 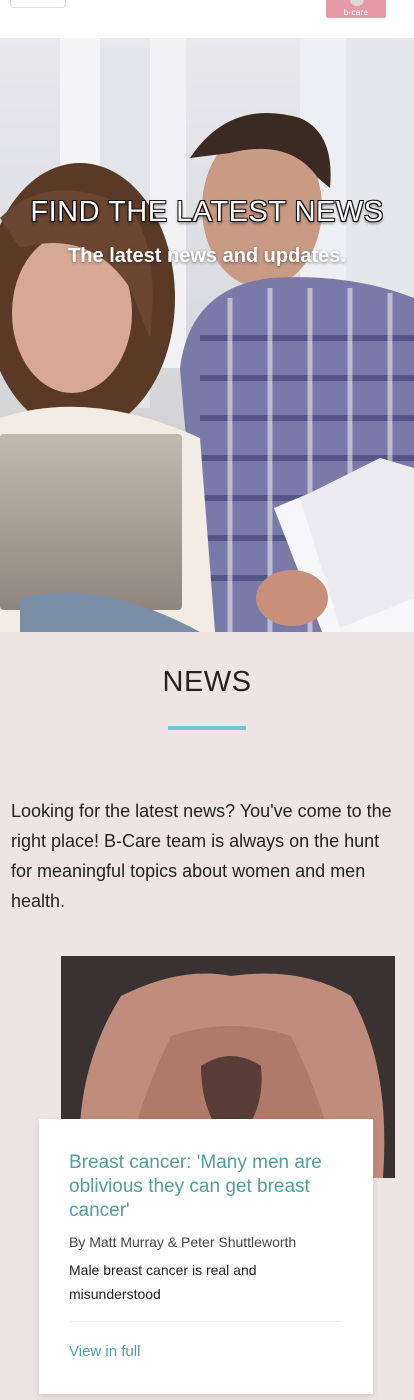 I want to click on hero-subtitle: The latest news and updates., so click(x=207, y=256).